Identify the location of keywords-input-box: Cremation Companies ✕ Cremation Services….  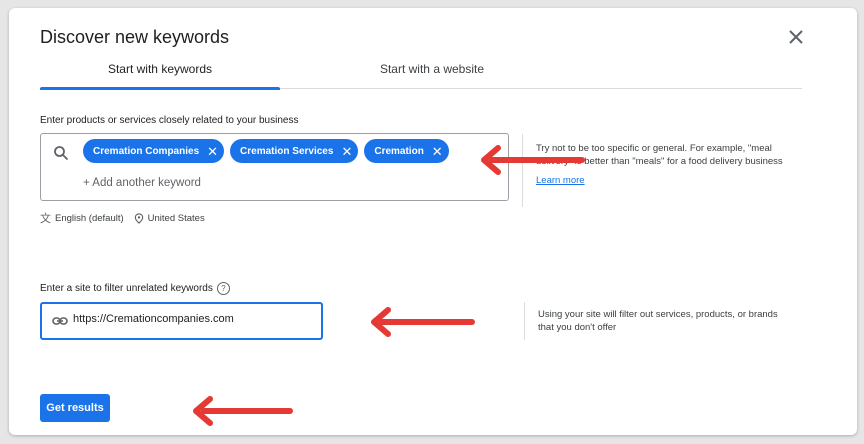
(274, 167).